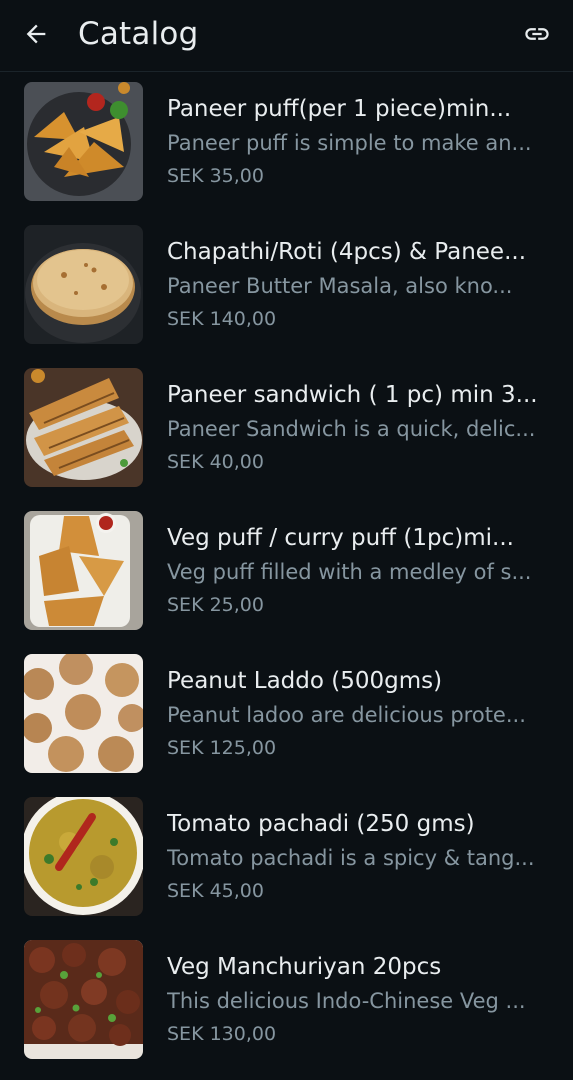 This screenshot has width=573, height=1080. I want to click on share-link-button, so click(537, 34).